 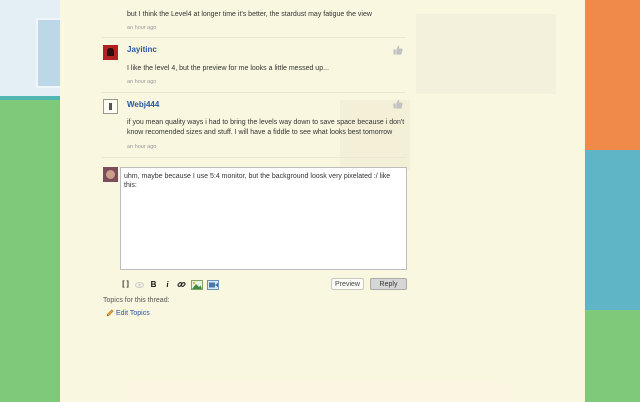 What do you see at coordinates (347, 284) in the screenshot?
I see `preview-button: Preview` at bounding box center [347, 284].